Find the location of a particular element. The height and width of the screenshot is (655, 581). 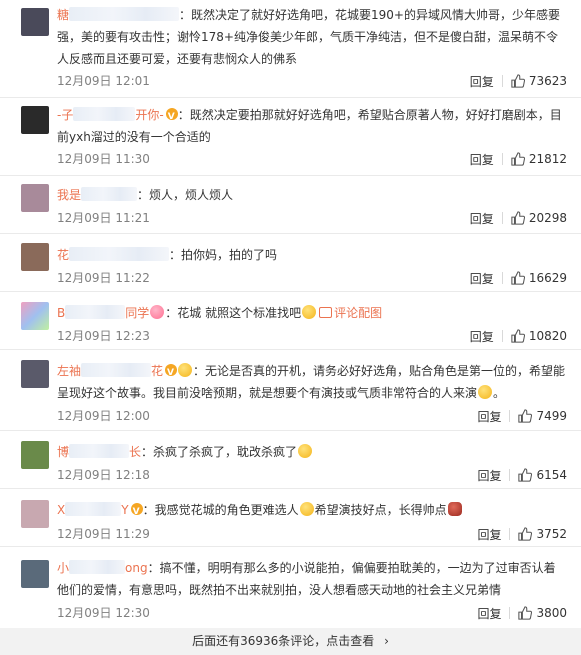

username: 我是 is located at coordinates (69, 195).